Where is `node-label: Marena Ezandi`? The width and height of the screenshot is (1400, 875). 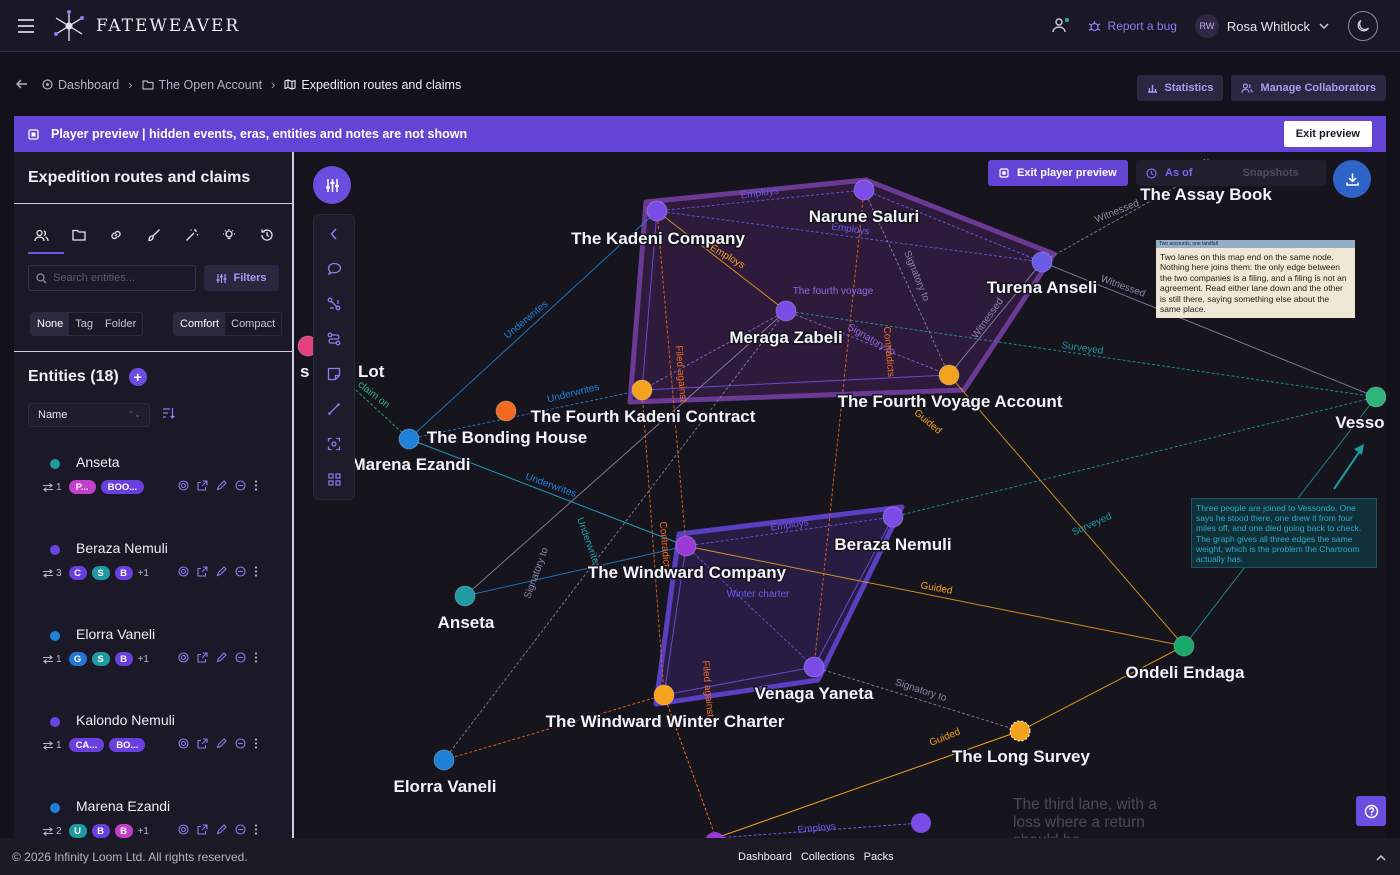 node-label: Marena Ezandi is located at coordinates (411, 465).